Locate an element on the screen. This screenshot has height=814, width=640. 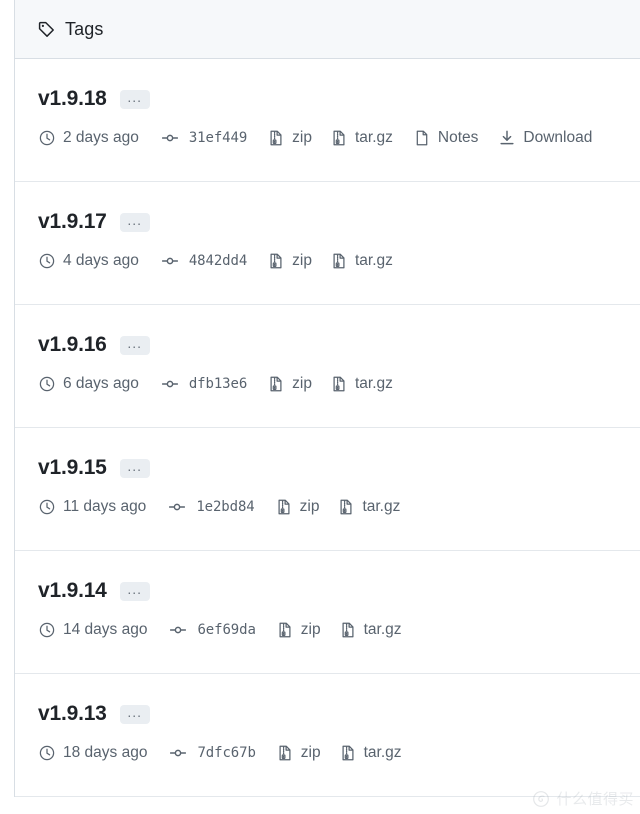
tag-name-link: v1.9.16 is located at coordinates (72, 345).